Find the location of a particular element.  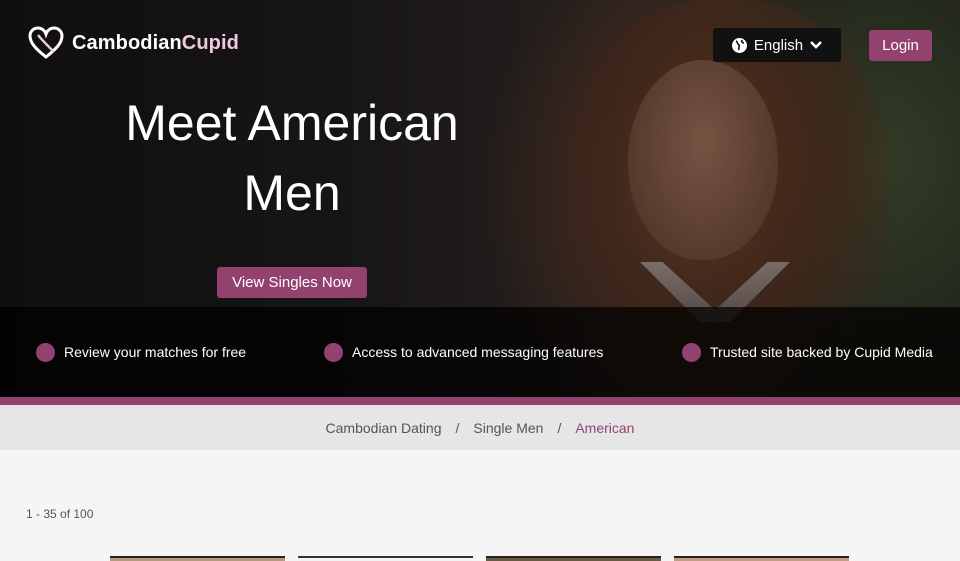

feature-label: Access to advanced messaging features is located at coordinates (478, 352).